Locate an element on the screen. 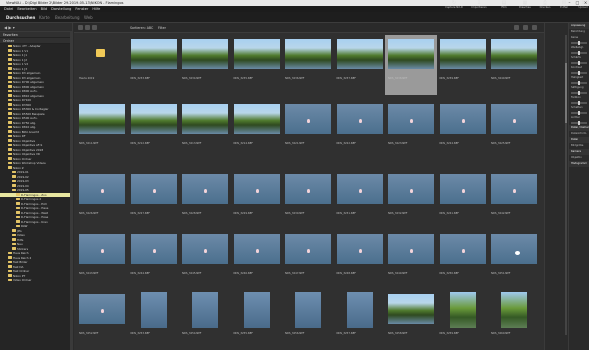  thumbnail-cell: NDS_3240.NEF is located at coordinates (514, 65).